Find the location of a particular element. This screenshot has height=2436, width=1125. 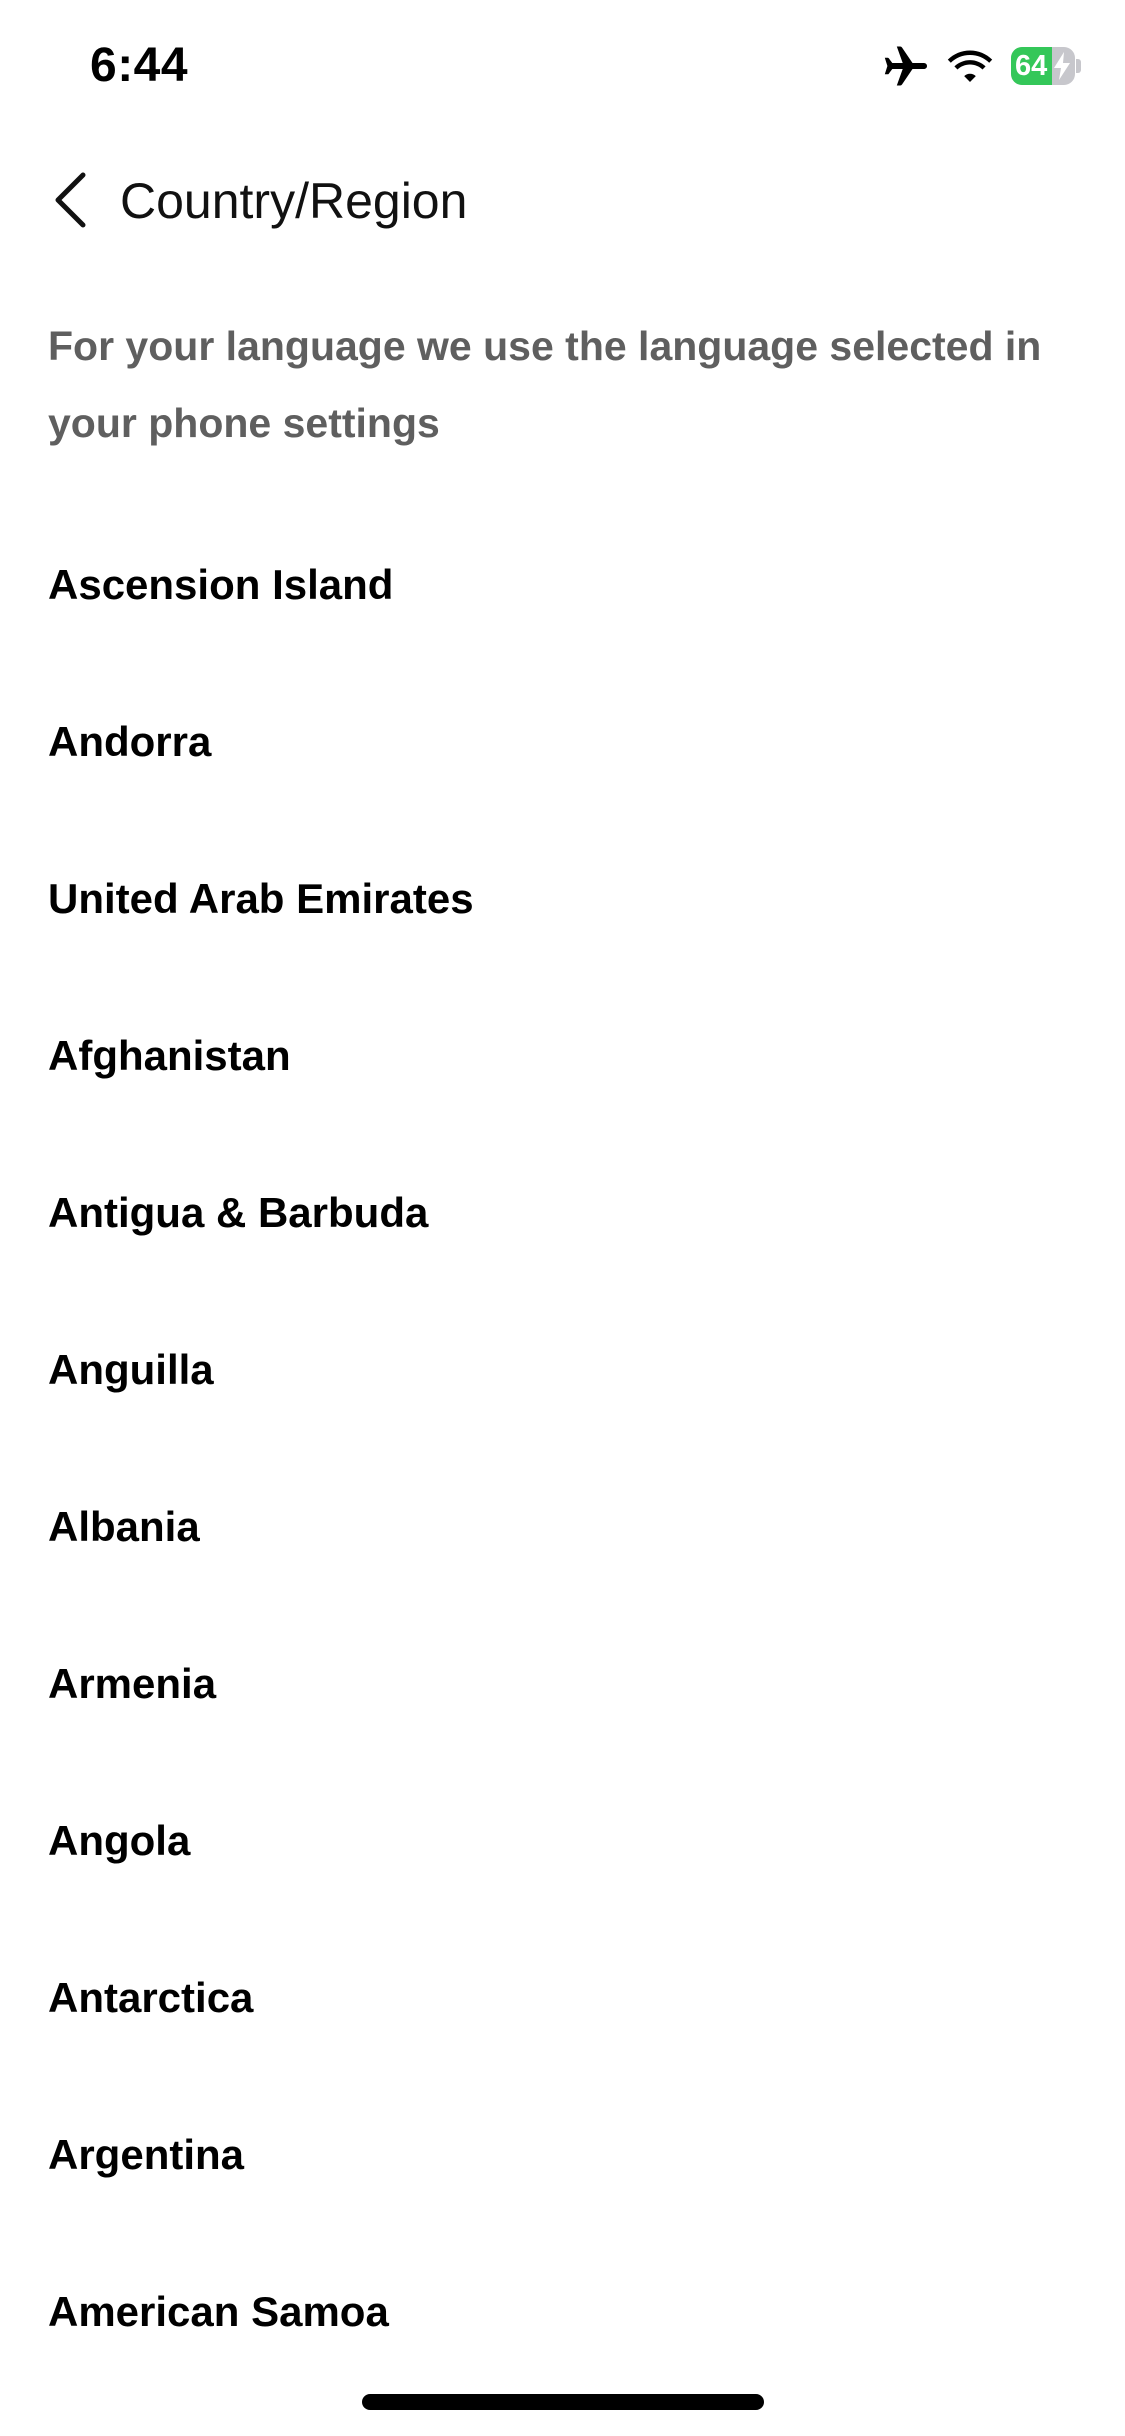

battery-icon: 64 is located at coordinates (1046, 66).